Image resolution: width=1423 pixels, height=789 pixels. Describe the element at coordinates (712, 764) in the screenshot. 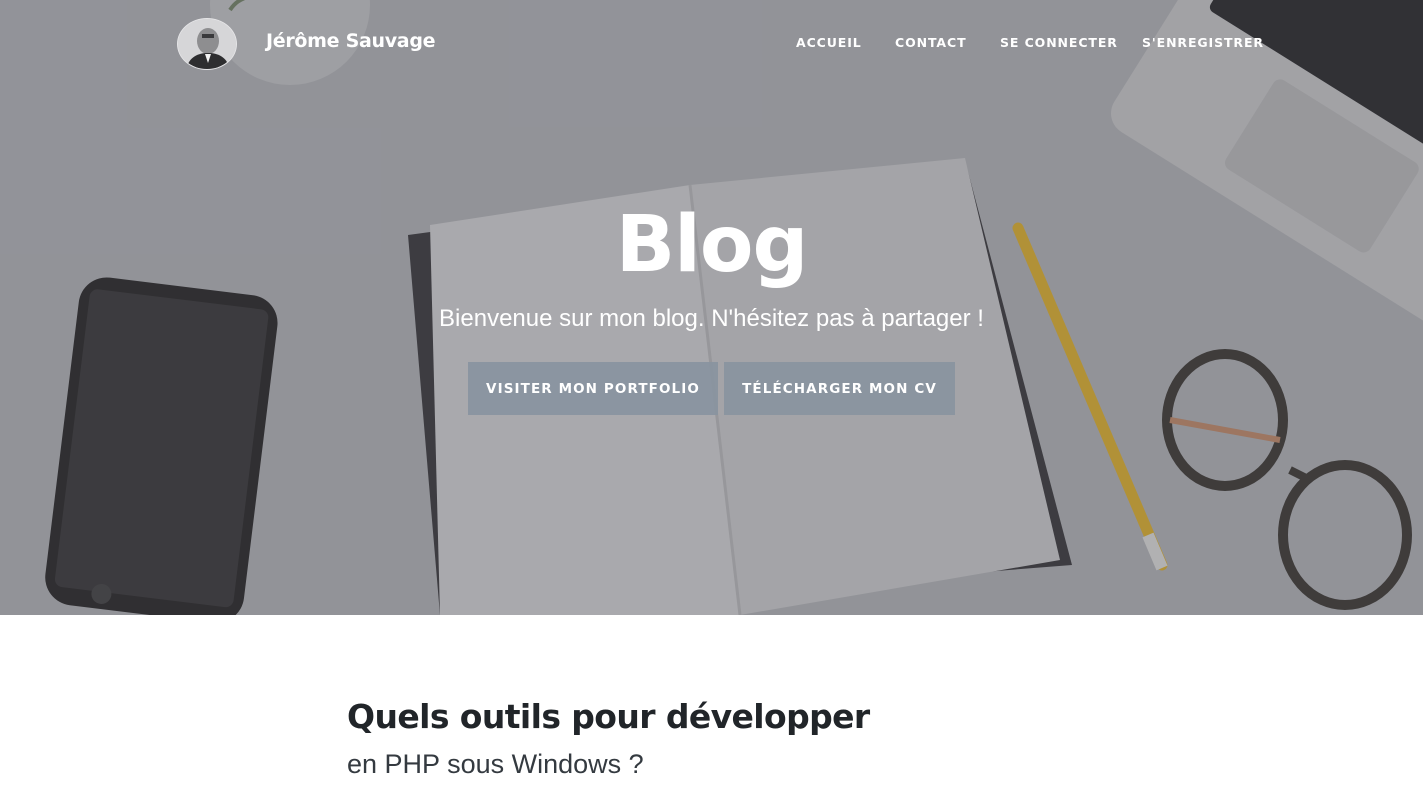

I see `post-subtitle: en PHP sous Windows ?` at that location.